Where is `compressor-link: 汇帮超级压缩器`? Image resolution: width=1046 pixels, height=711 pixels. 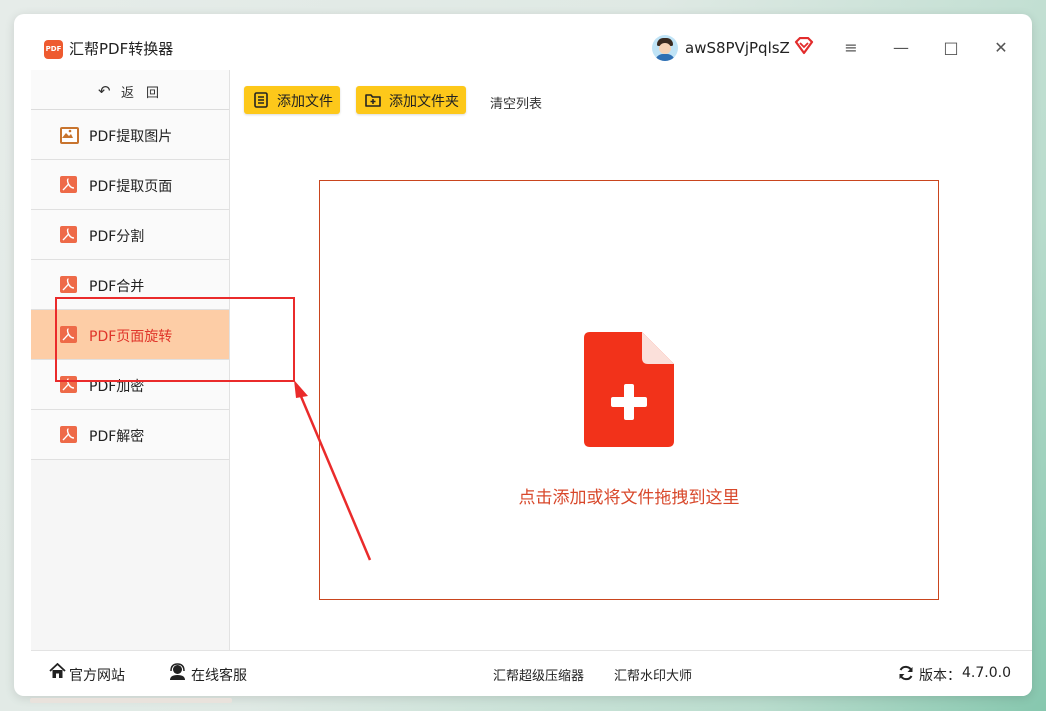
compressor-link: 汇帮超级压缩器 is located at coordinates (538, 674).